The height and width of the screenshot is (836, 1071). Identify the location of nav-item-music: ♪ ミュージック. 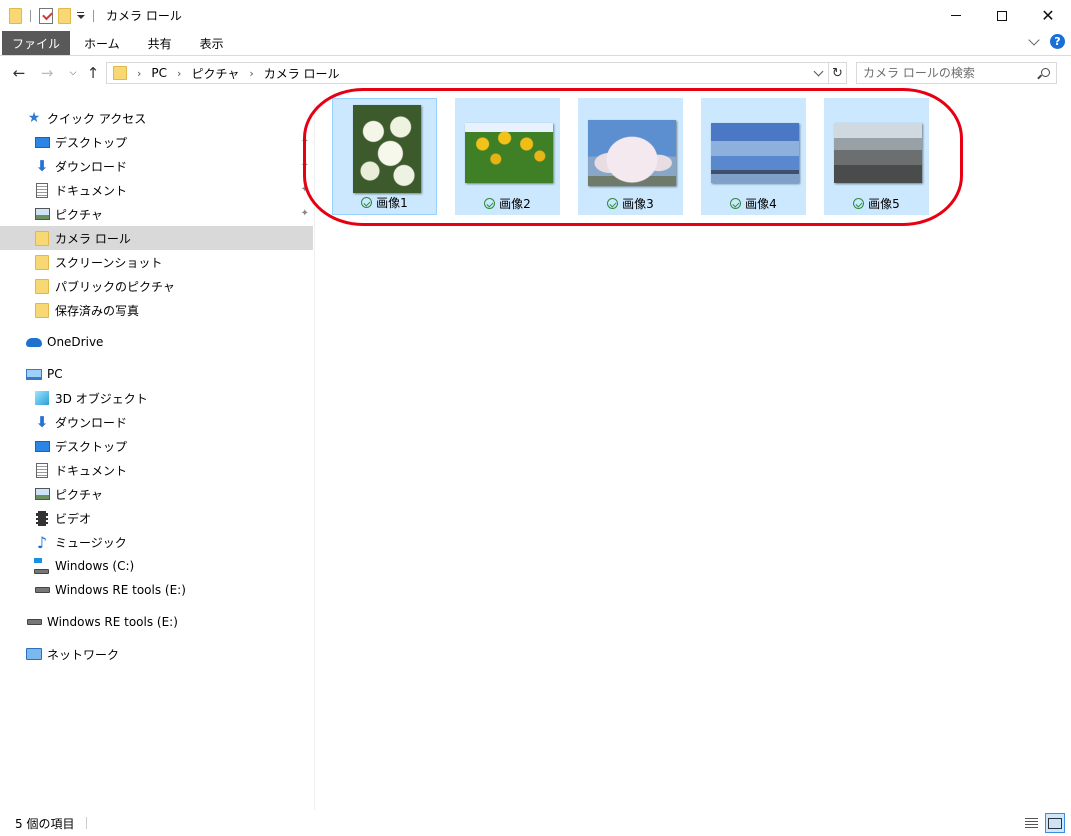
(156, 542).